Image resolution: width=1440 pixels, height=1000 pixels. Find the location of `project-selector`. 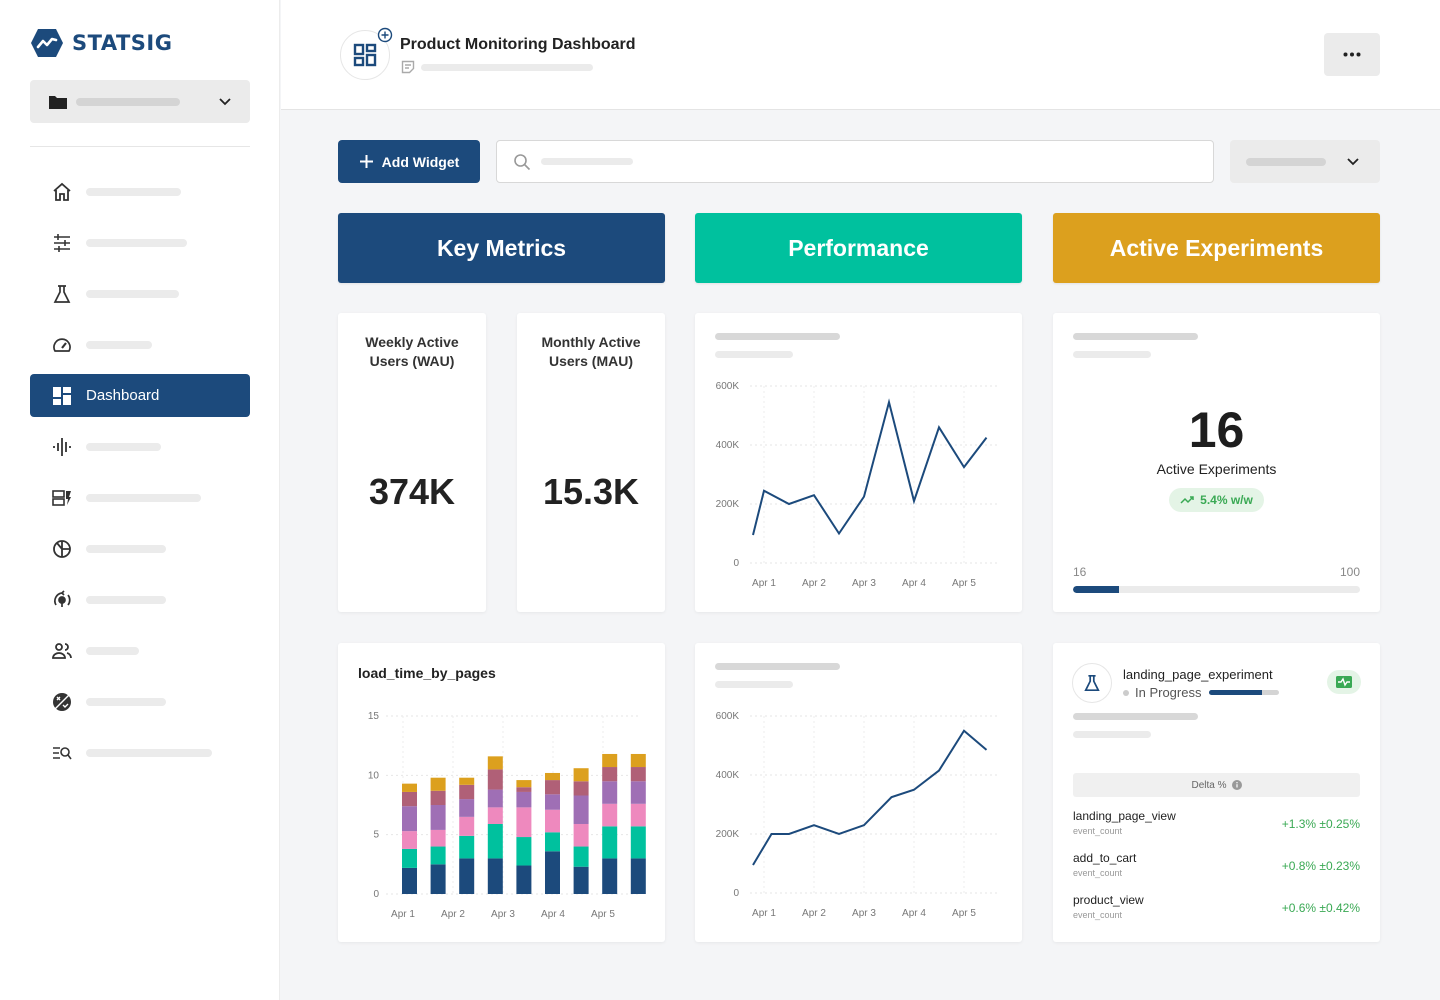

project-selector is located at coordinates (140, 101).